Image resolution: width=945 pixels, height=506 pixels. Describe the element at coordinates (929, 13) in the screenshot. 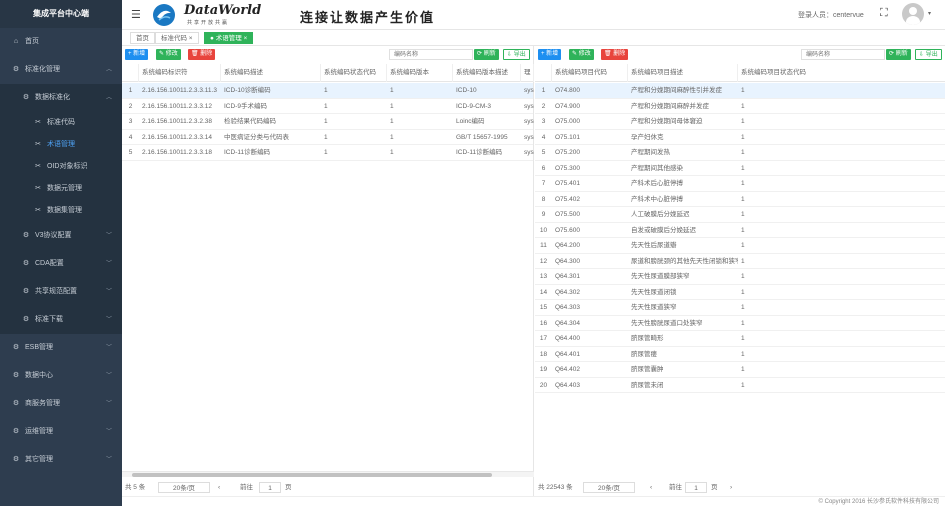

I see `caret-down-icon: ▾` at that location.